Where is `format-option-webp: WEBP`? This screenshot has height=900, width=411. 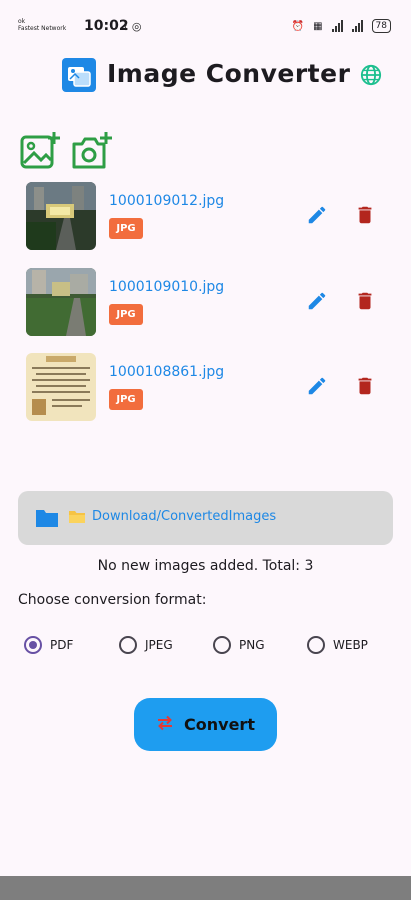 format-option-webp: WEBP is located at coordinates (337, 645).